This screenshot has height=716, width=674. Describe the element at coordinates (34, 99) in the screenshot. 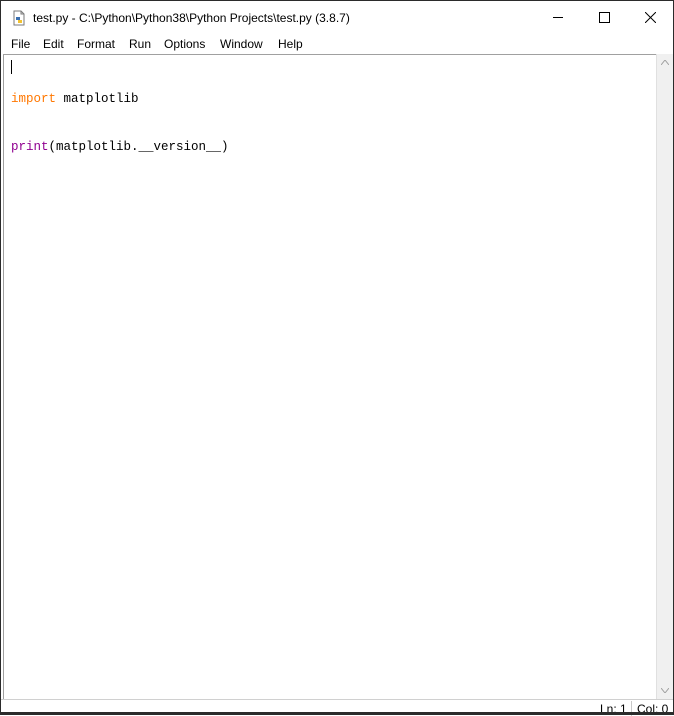

I see `keyword-import: import` at that location.